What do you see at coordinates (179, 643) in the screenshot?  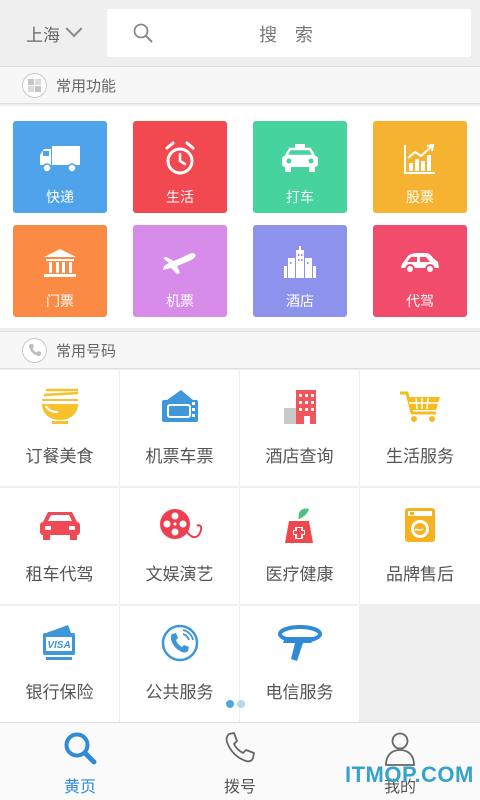 I see `phone-circle-icon` at bounding box center [179, 643].